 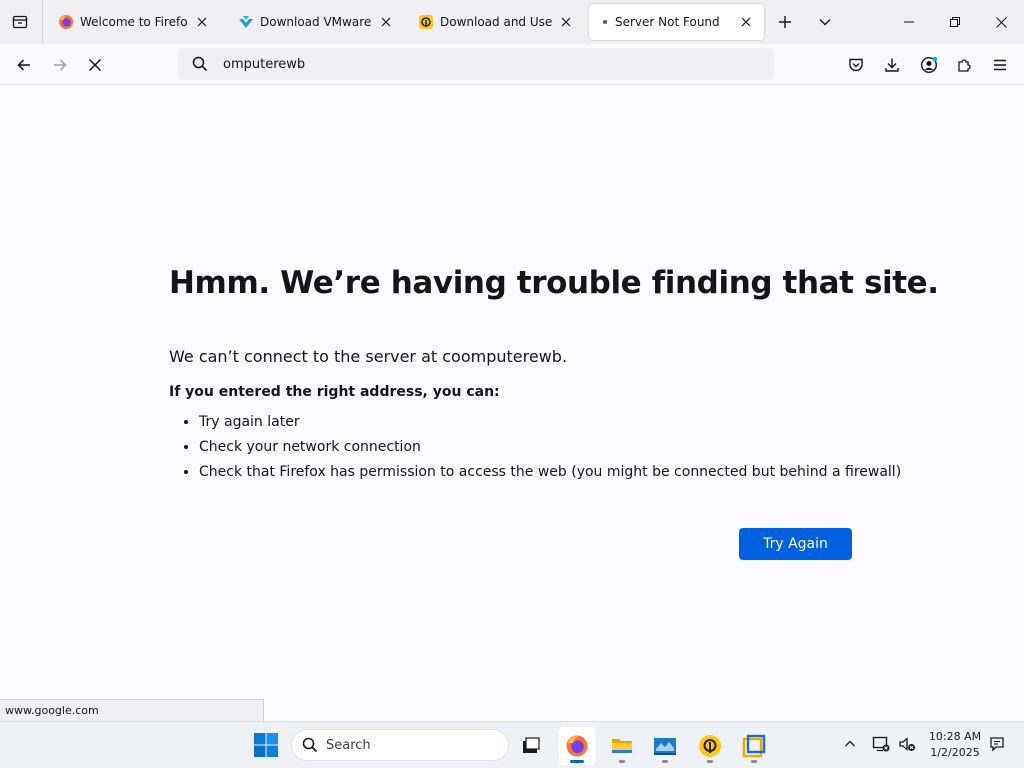 I want to click on cube-app-icon, so click(x=754, y=746).